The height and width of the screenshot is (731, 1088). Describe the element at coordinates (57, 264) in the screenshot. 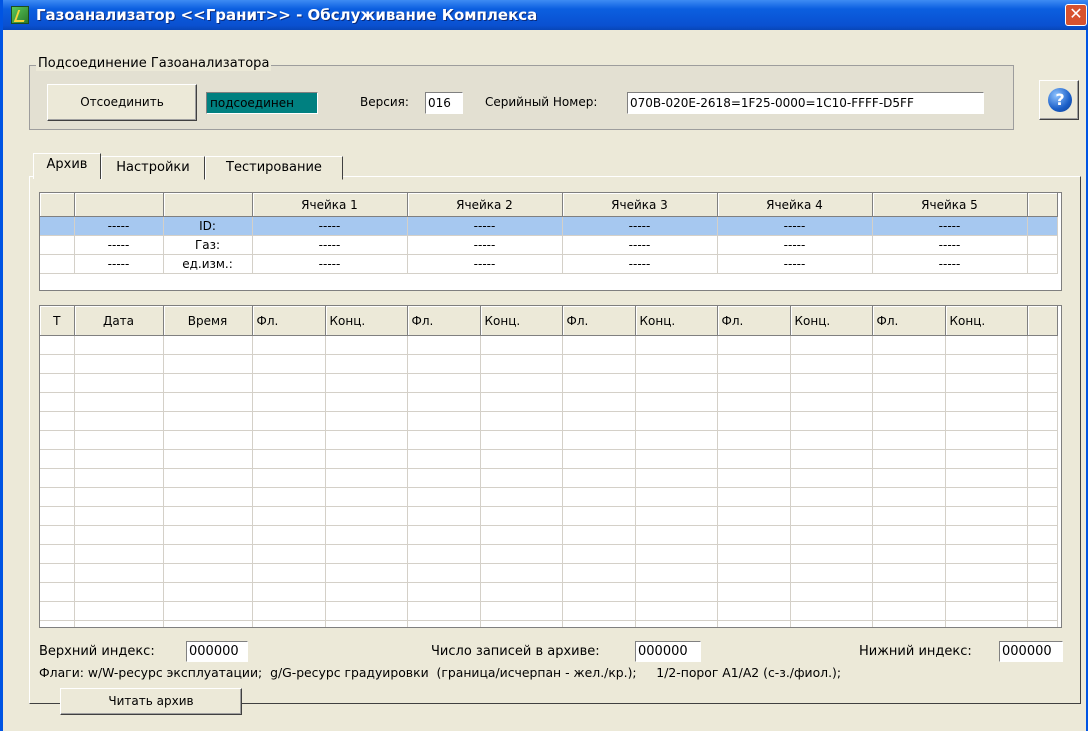

I see `cells-cell` at that location.